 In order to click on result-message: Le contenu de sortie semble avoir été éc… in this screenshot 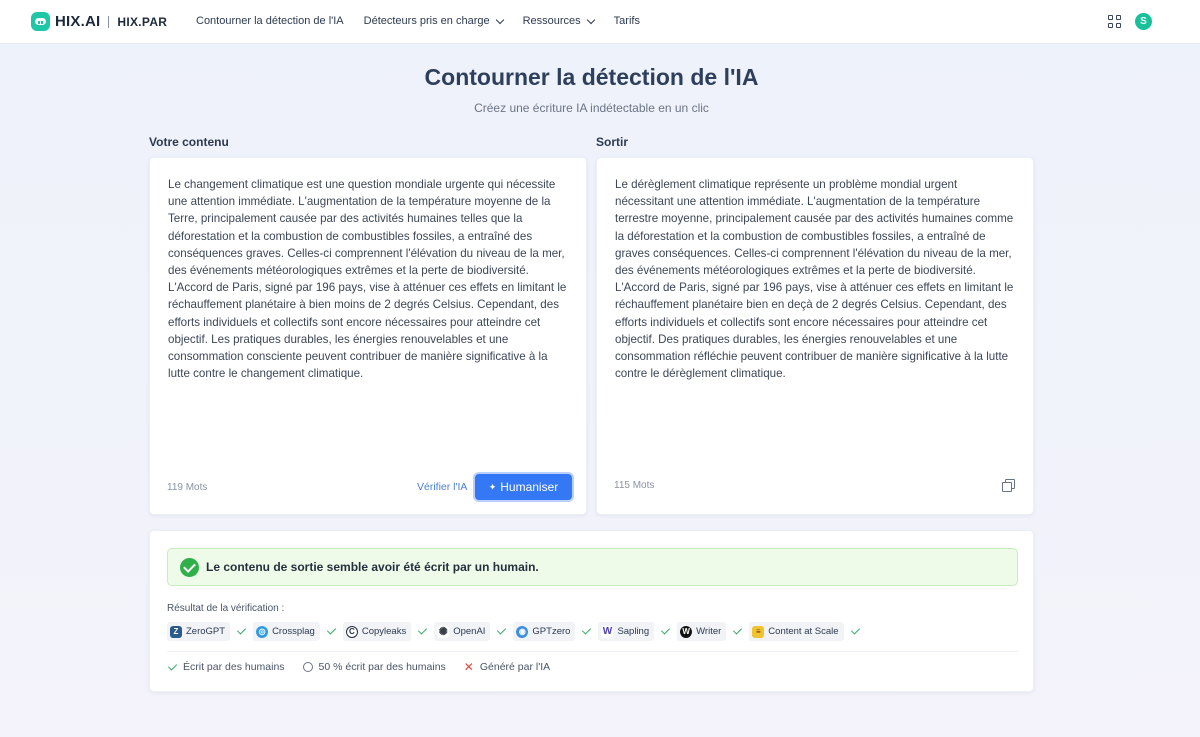, I will do `click(372, 567)`.